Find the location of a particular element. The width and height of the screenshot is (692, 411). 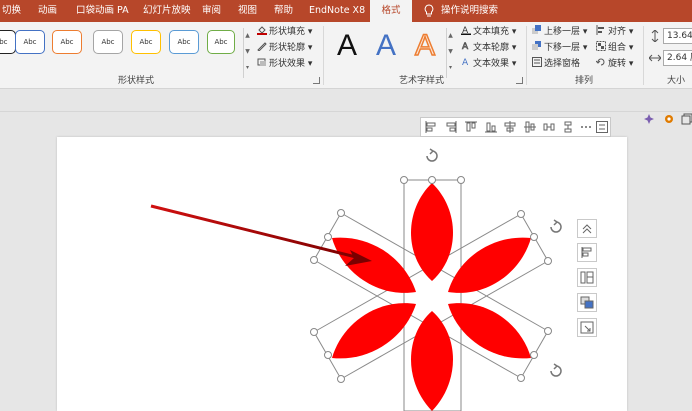

double-chevron-up-icon is located at coordinates (587, 229).